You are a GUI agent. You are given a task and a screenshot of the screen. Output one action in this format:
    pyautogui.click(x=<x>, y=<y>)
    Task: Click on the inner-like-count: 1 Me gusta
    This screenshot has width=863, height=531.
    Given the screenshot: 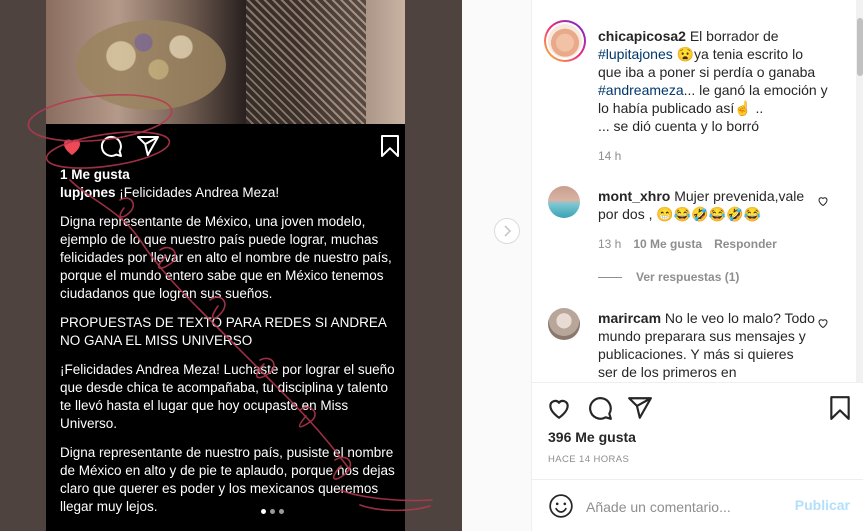 What is the action you would take?
    pyautogui.click(x=95, y=174)
    